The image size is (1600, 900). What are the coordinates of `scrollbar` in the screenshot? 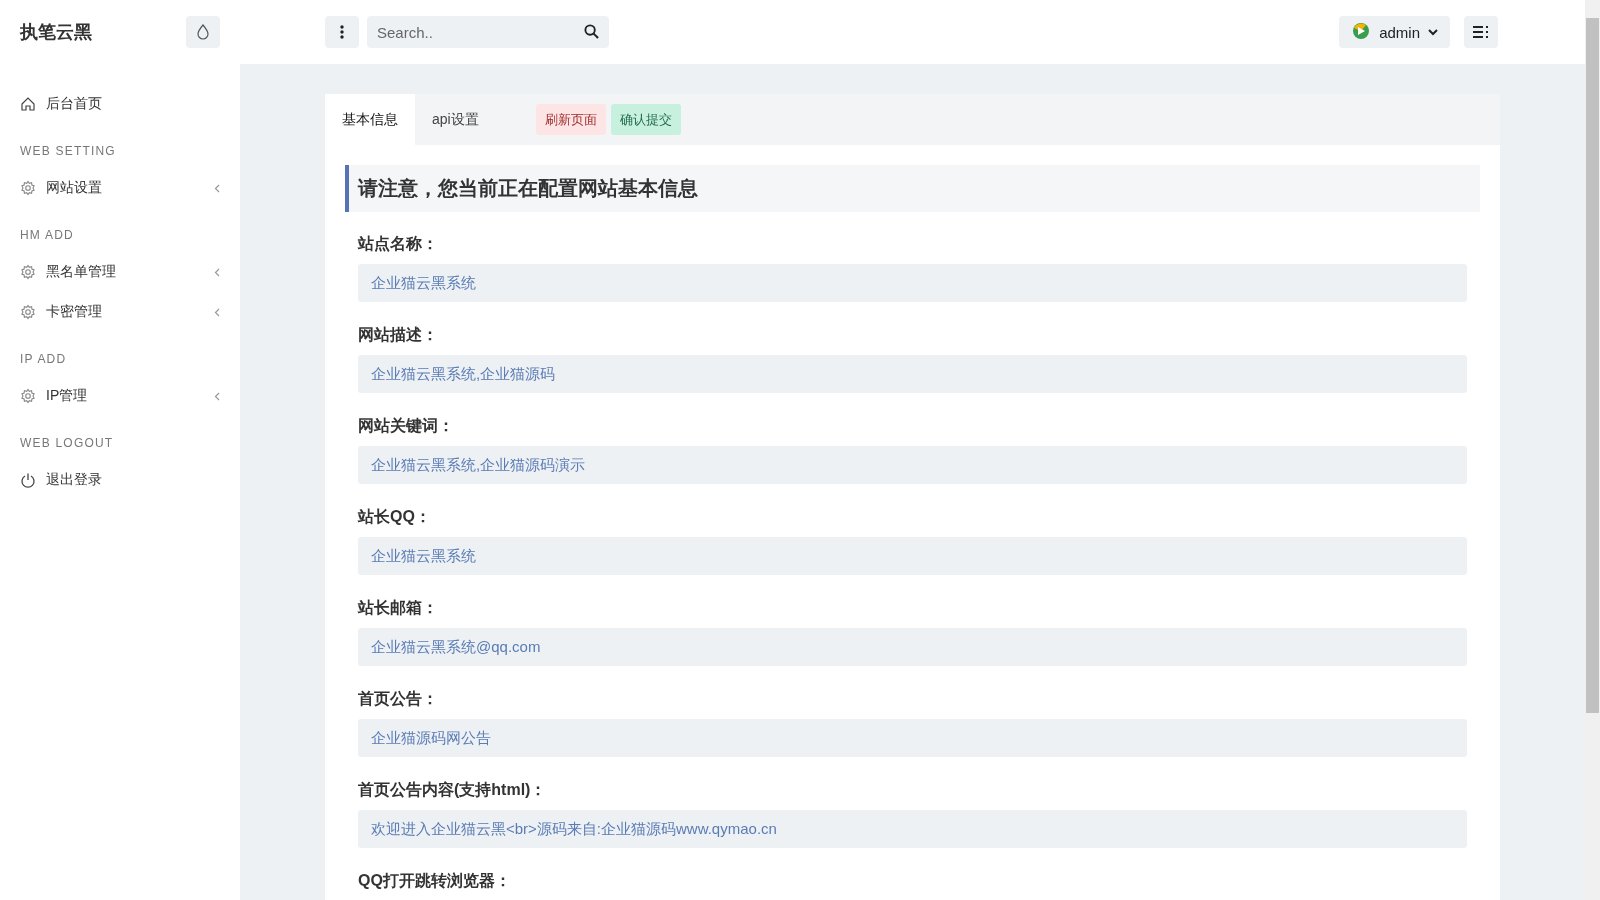 It's located at (1592, 450).